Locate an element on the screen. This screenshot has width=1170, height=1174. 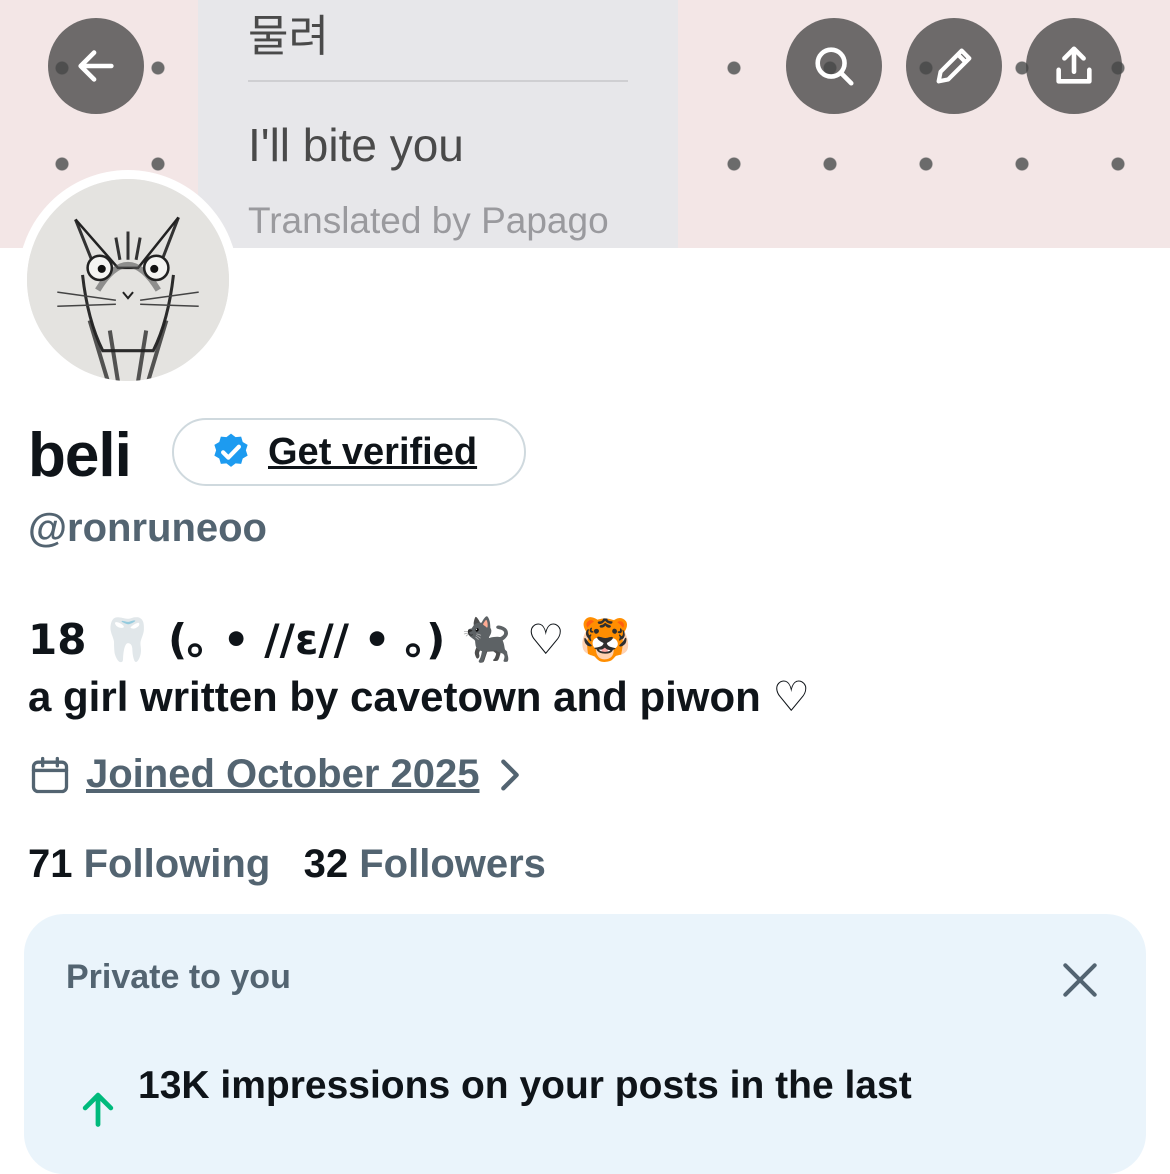
following-label: Following is located at coordinates (177, 864).